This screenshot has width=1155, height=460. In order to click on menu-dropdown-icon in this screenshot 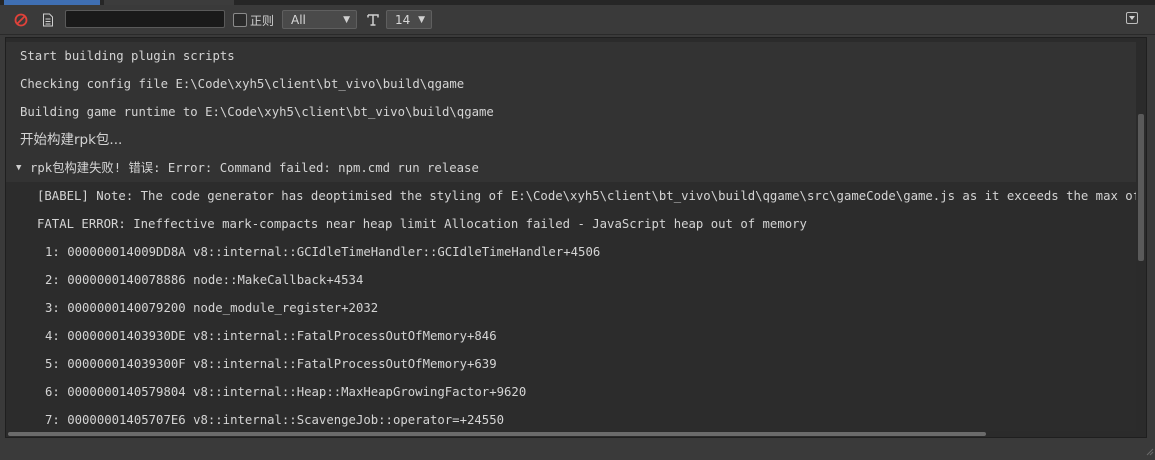, I will do `click(1132, 18)`.